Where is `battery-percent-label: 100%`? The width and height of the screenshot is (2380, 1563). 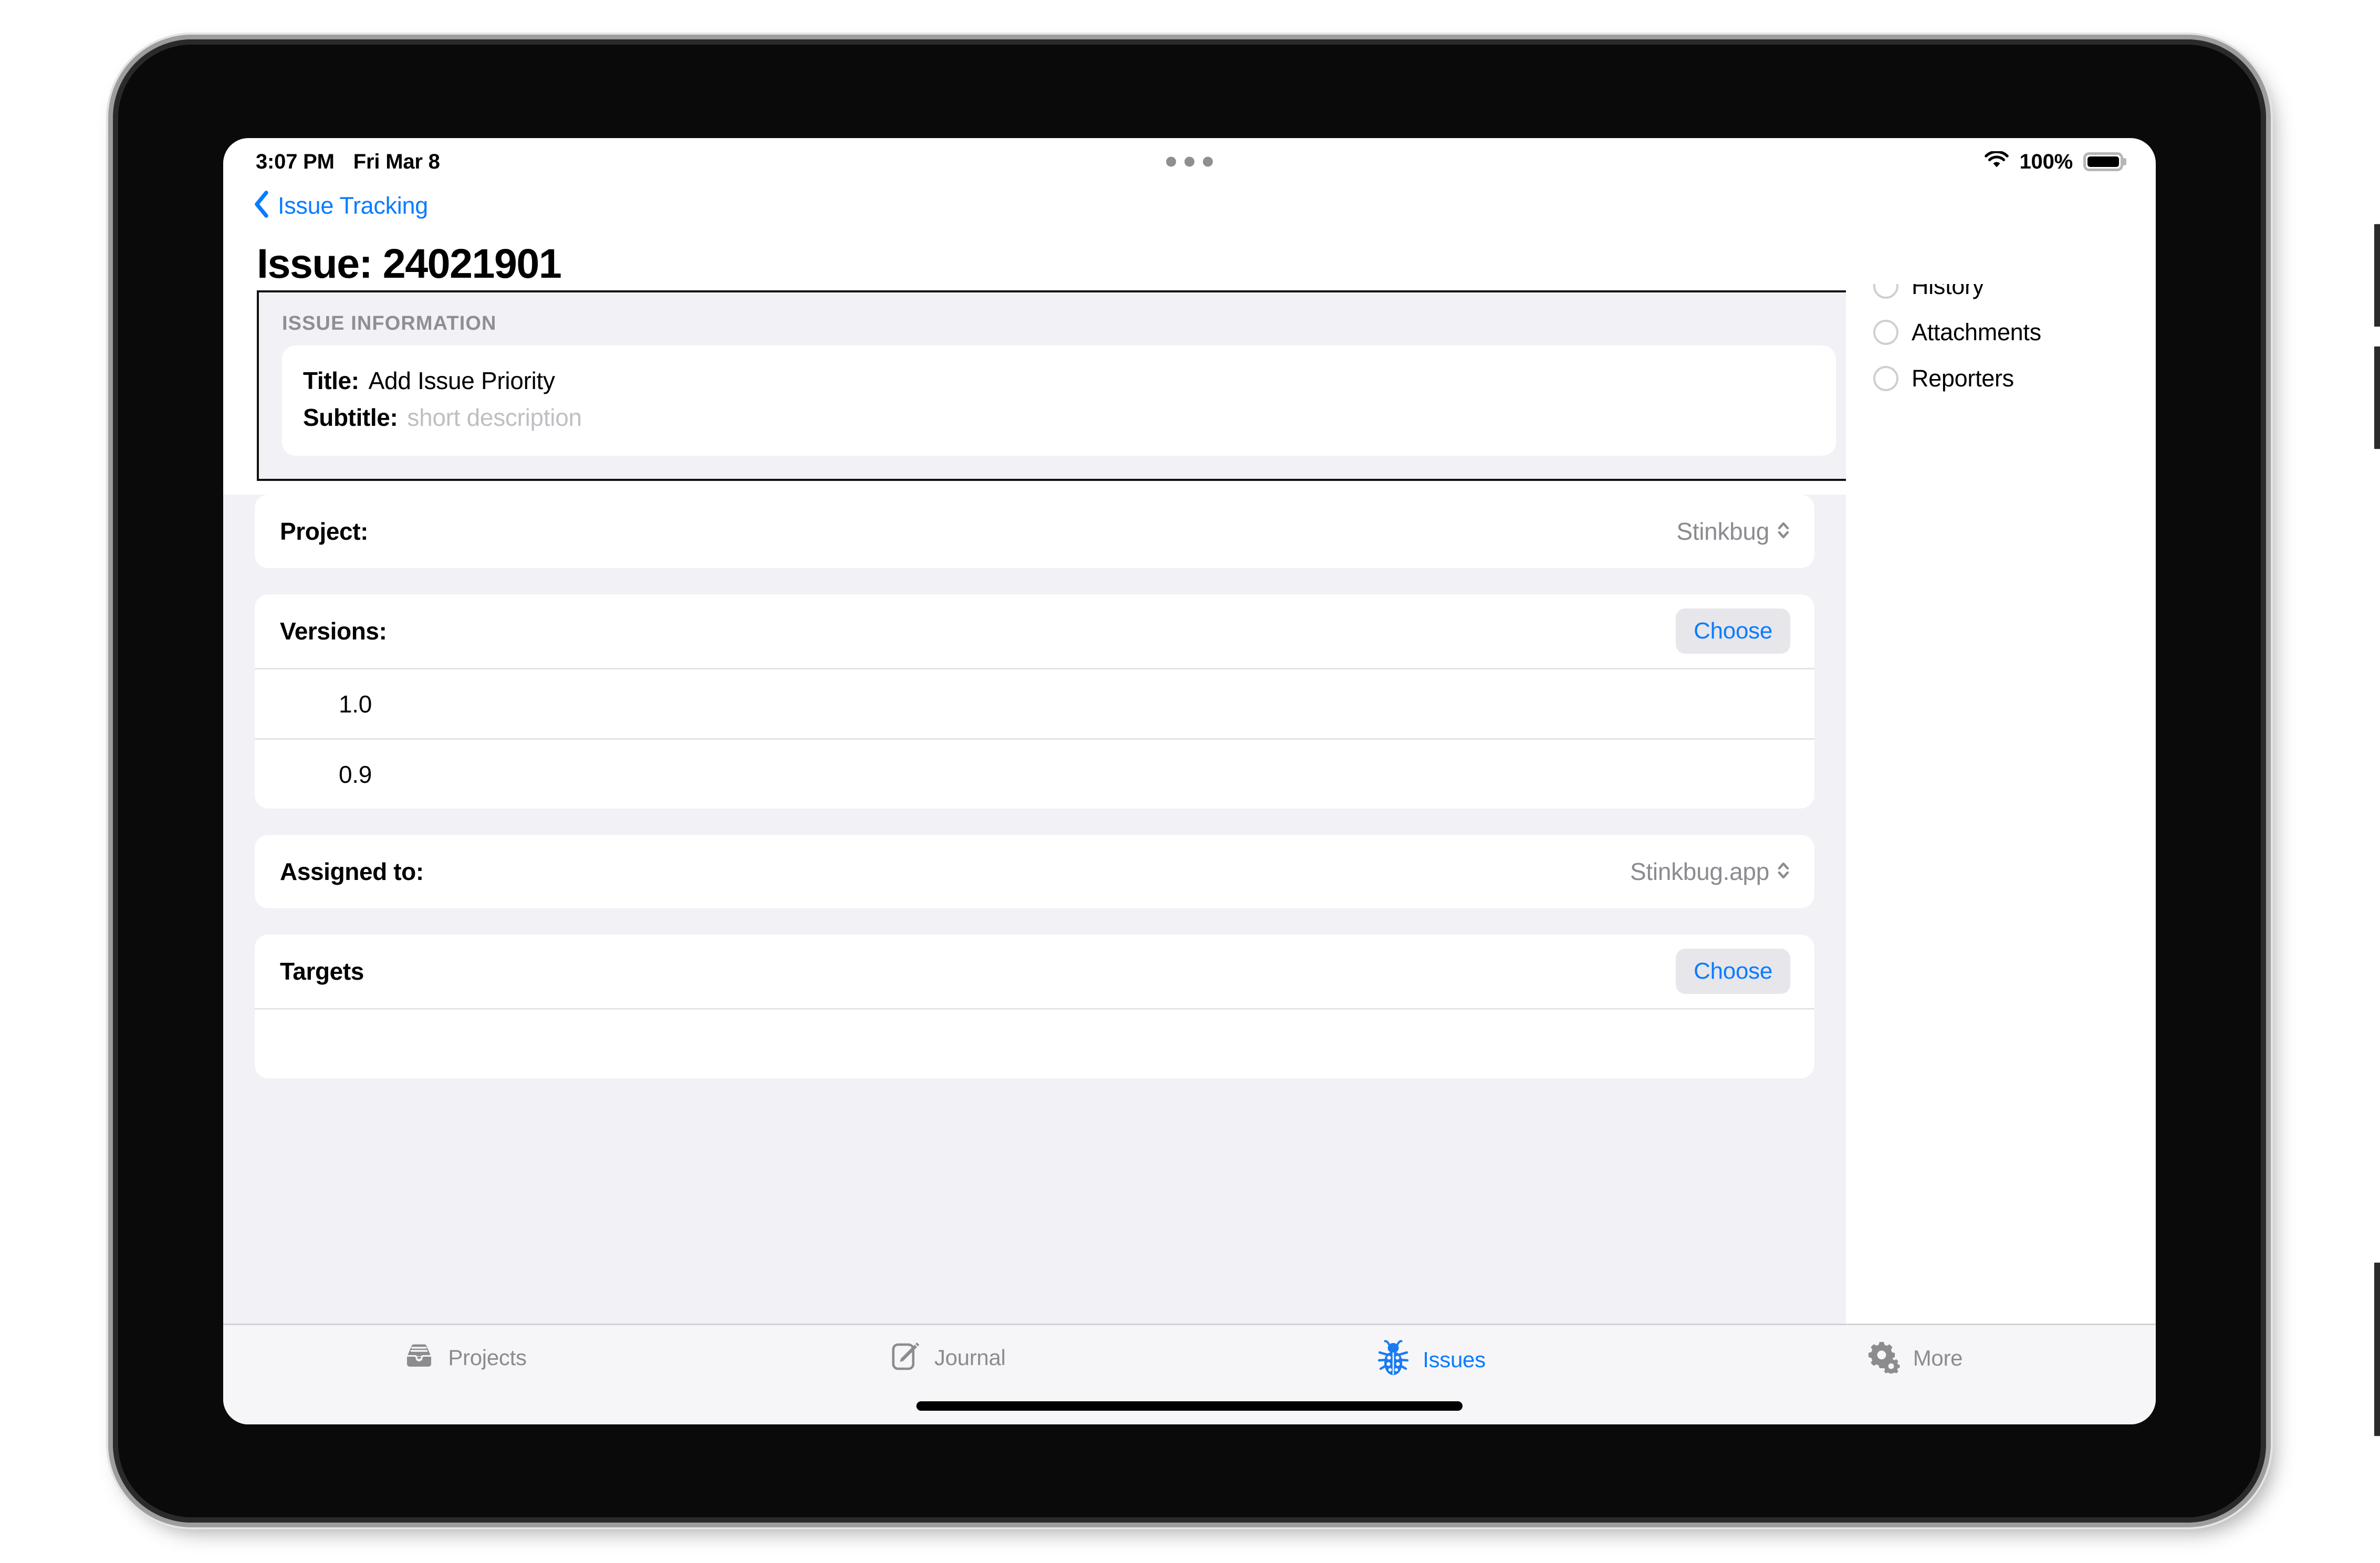
battery-percent-label: 100% is located at coordinates (2046, 161).